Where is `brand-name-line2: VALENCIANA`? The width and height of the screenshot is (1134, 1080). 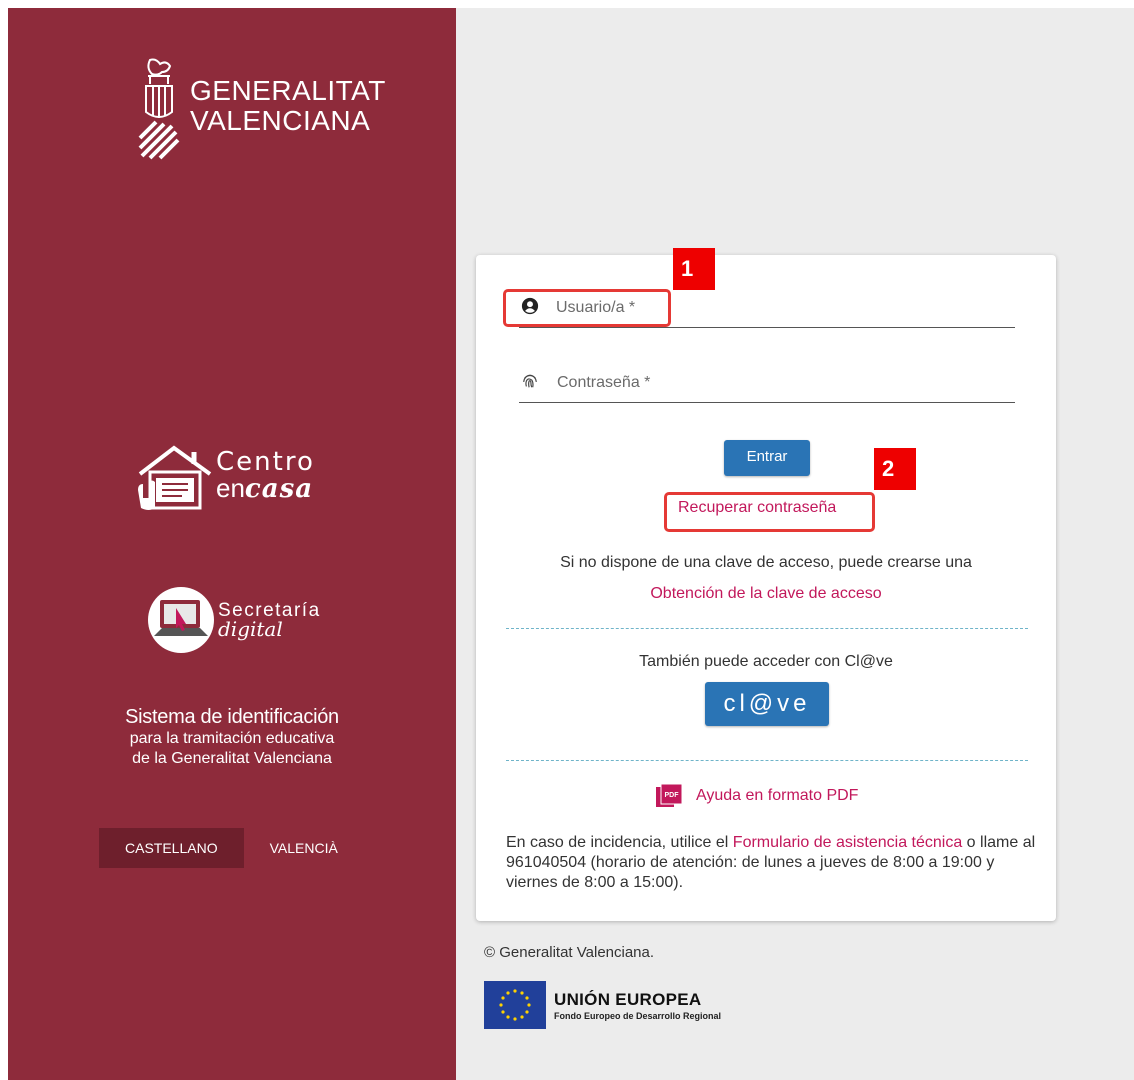 brand-name-line2: VALENCIANA is located at coordinates (280, 120).